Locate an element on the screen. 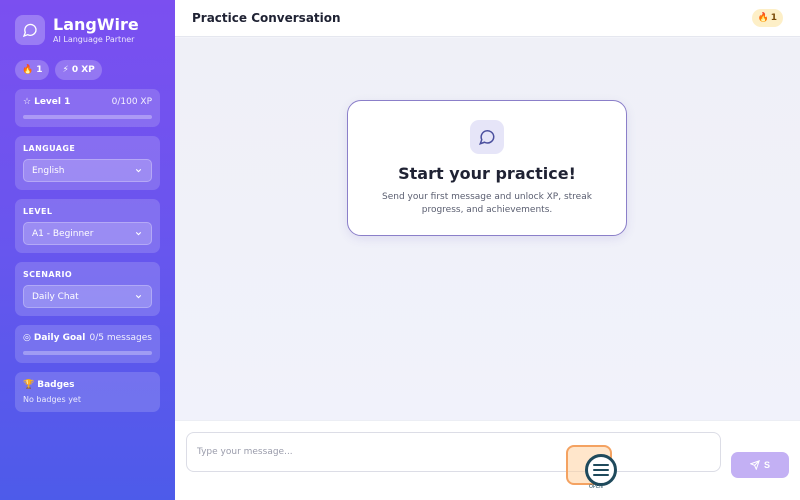  message-input is located at coordinates (453, 452).